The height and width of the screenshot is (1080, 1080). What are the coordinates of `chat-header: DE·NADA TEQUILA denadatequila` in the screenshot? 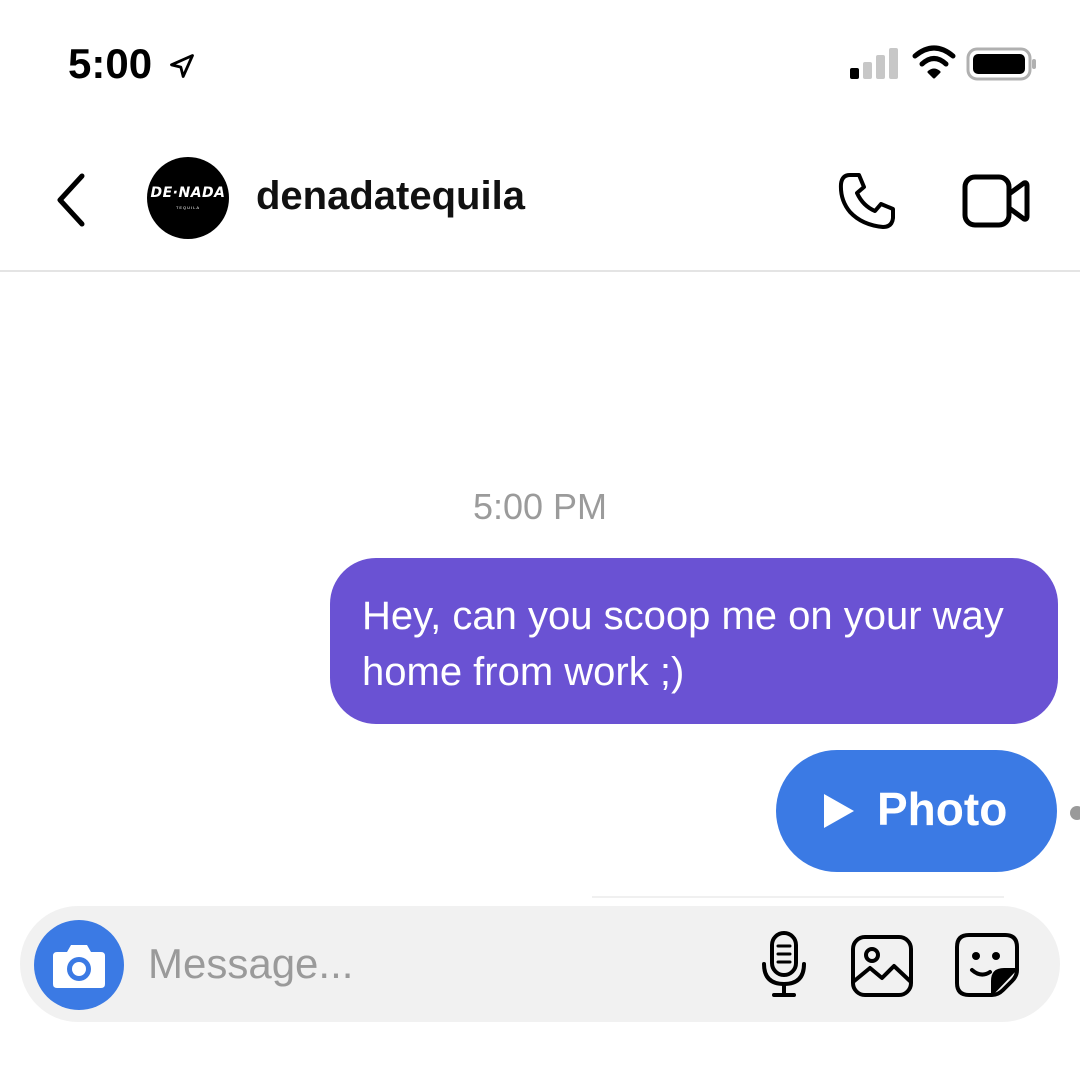 It's located at (540, 206).